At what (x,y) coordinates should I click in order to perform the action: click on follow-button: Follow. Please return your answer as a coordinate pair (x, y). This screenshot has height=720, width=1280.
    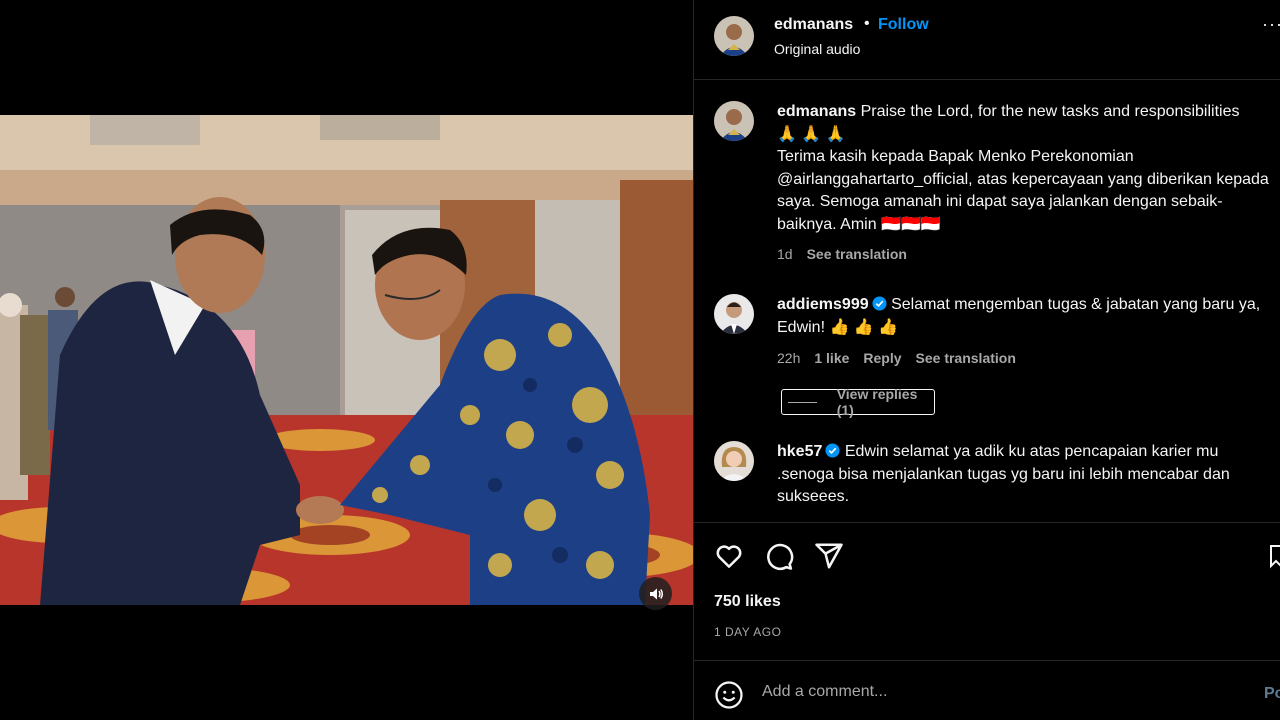
    Looking at the image, I should click on (903, 25).